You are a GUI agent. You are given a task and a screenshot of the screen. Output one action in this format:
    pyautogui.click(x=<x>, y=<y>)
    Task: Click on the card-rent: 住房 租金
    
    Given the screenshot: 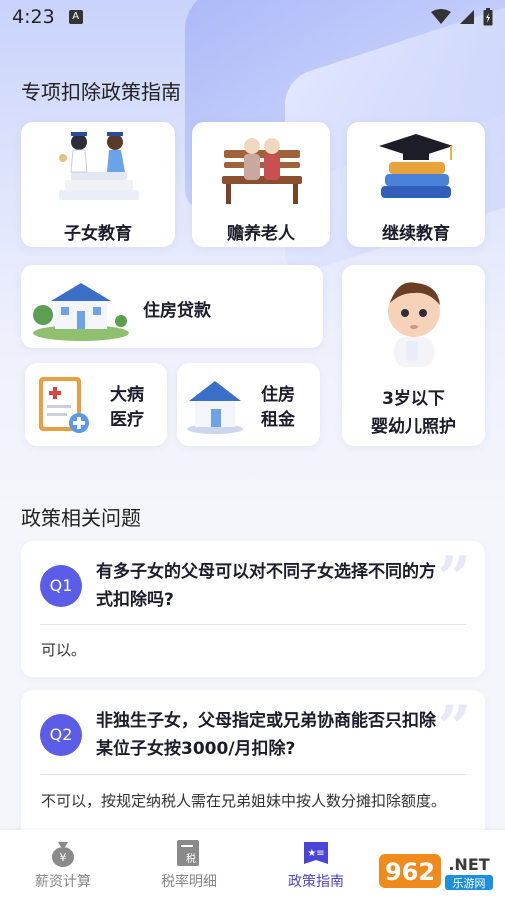 What is the action you would take?
    pyautogui.click(x=248, y=404)
    